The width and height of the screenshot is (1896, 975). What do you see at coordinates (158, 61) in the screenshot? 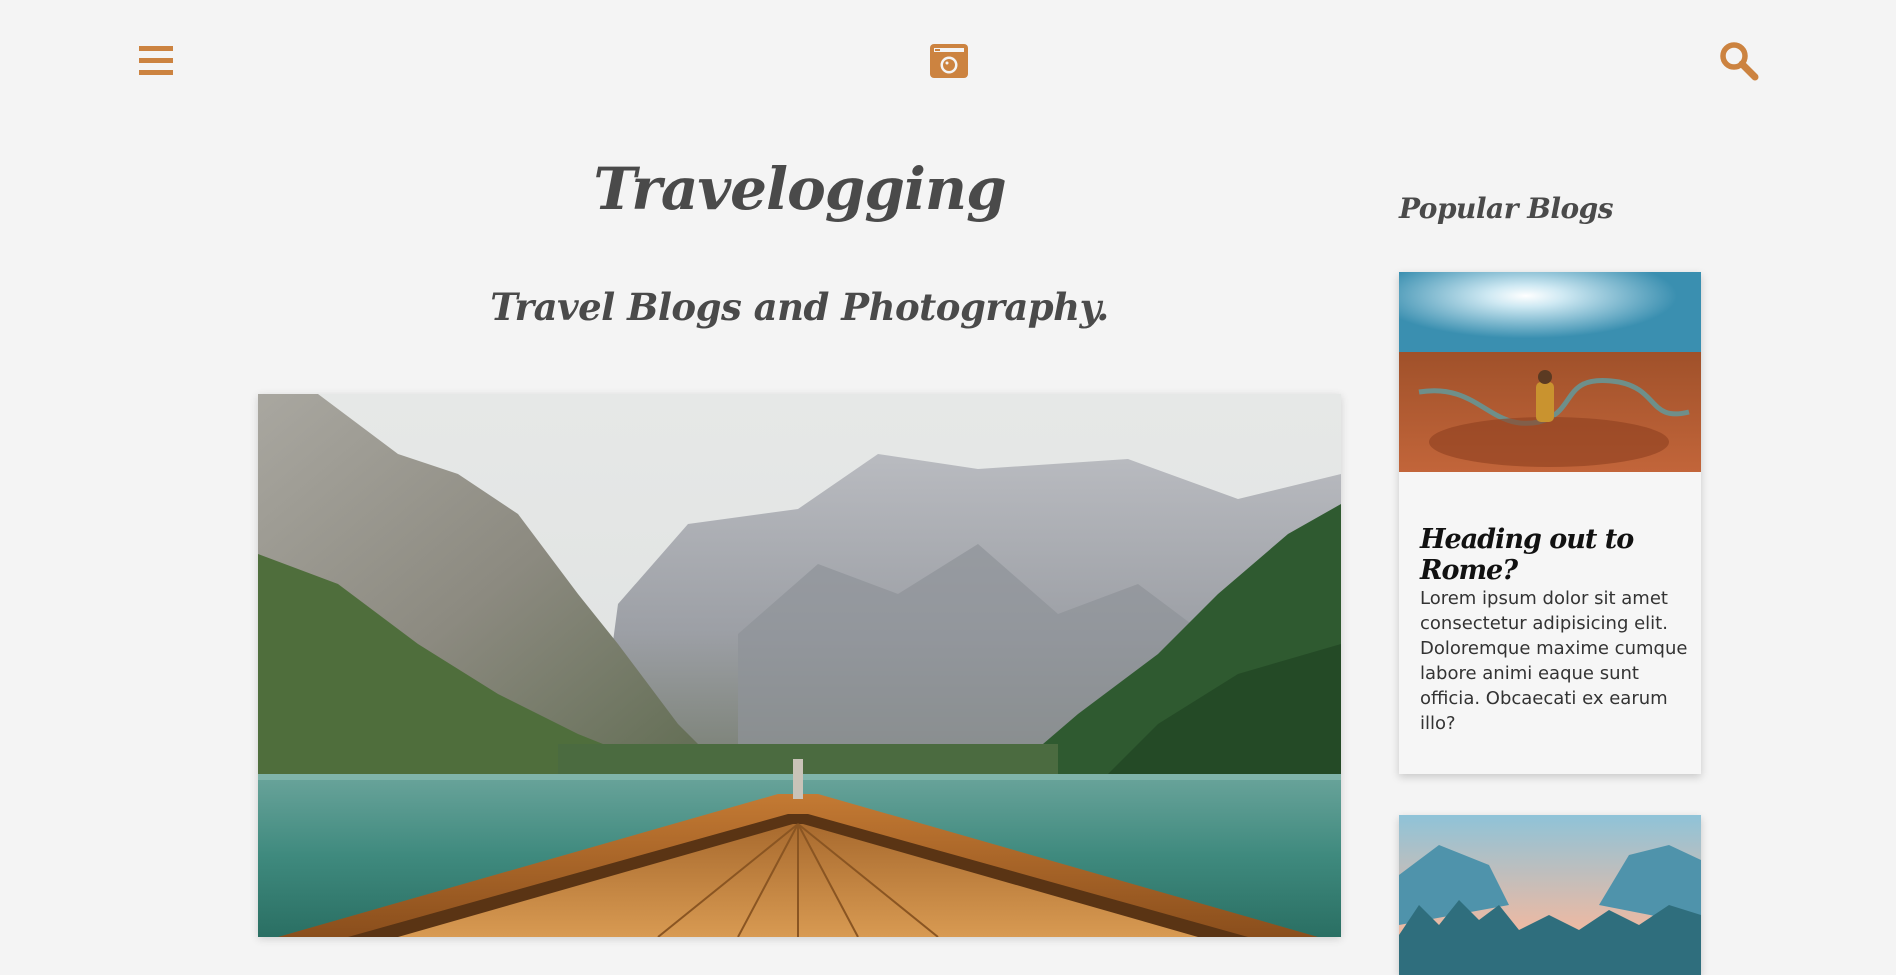
I see `hamburger-menu-icon` at bounding box center [158, 61].